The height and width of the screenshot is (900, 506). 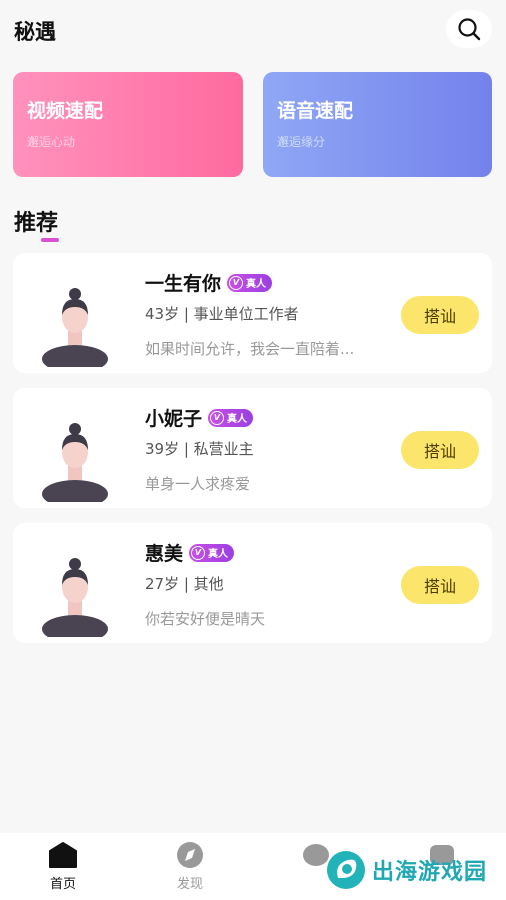 I want to click on user-bio: 你若安好便是晴天, so click(x=205, y=619).